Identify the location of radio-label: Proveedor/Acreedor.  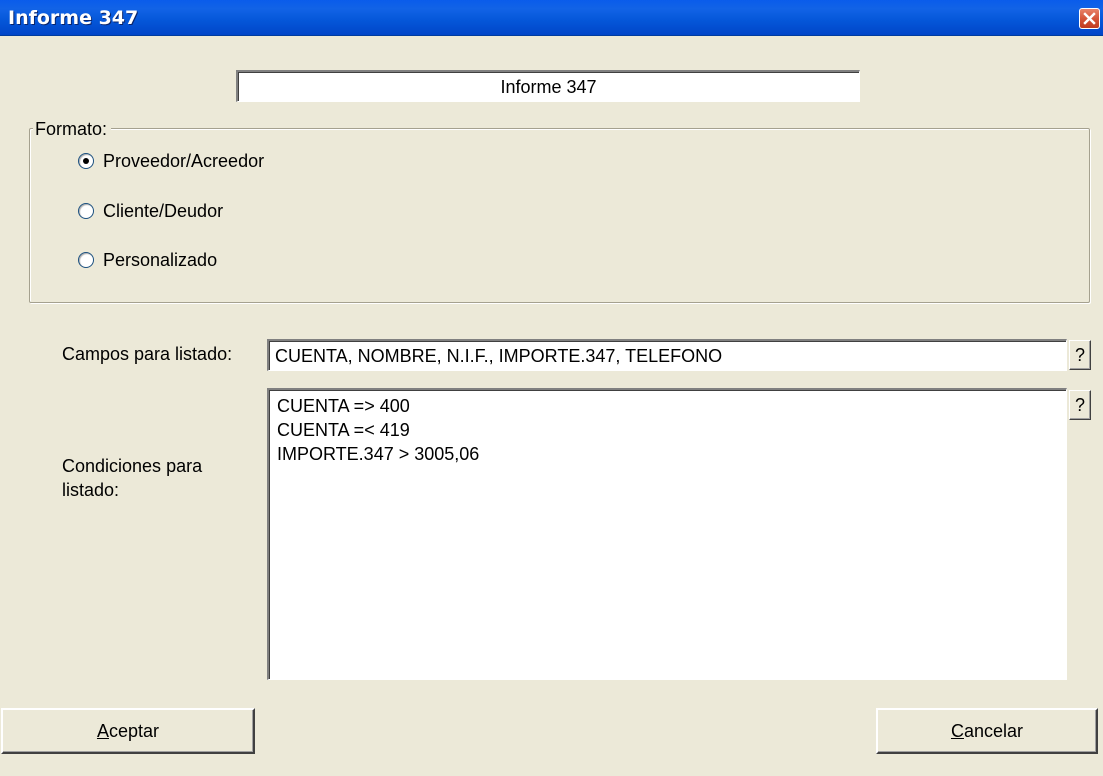
(184, 160).